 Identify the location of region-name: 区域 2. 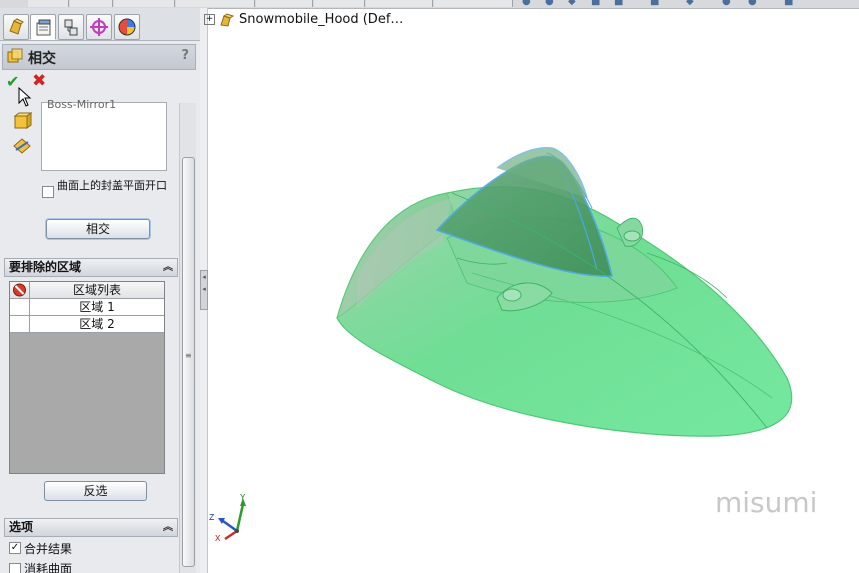
(97, 324).